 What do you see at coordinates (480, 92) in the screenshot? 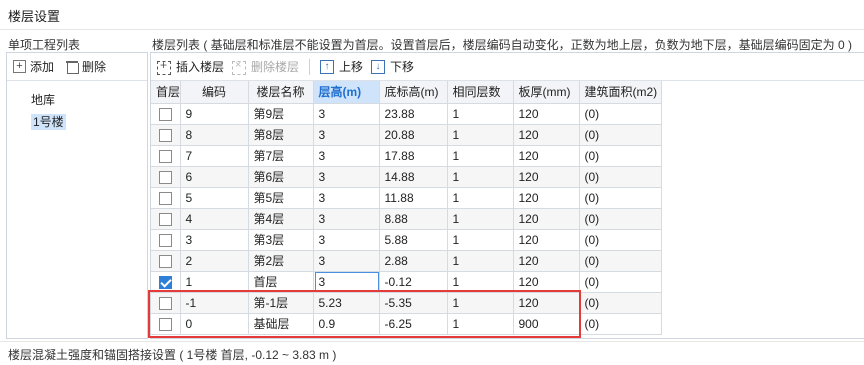
I see `col-header-same-count: 相同层数` at bounding box center [480, 92].